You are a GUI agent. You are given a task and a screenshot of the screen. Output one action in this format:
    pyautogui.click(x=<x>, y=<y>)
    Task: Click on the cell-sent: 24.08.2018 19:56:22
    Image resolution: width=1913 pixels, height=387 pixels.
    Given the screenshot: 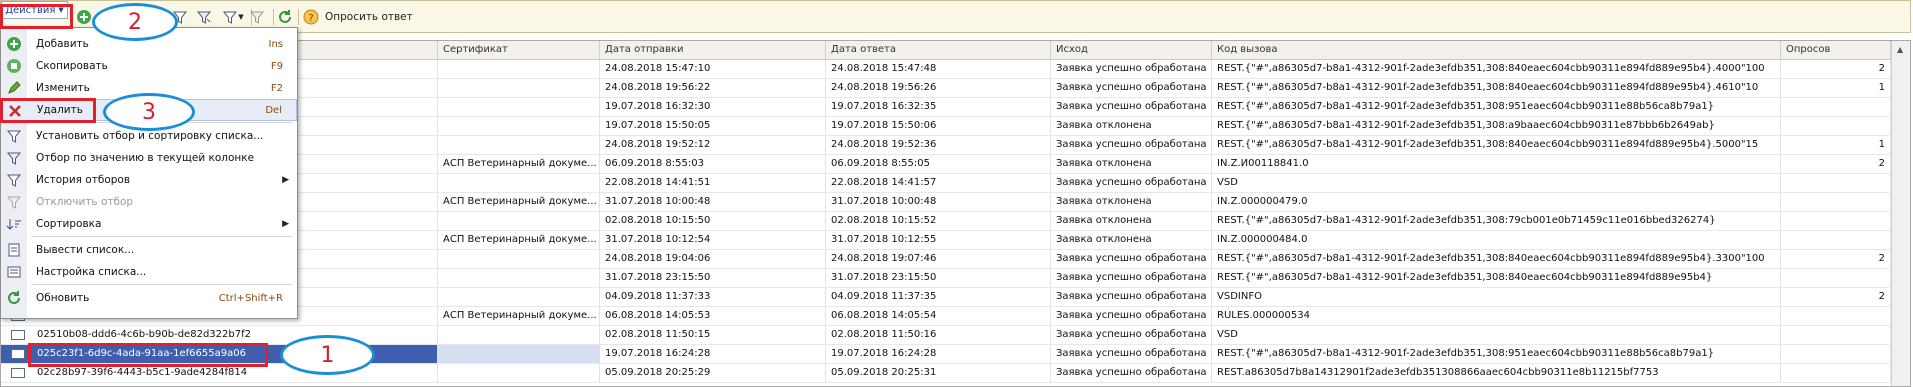 What is the action you would take?
    pyautogui.click(x=713, y=88)
    